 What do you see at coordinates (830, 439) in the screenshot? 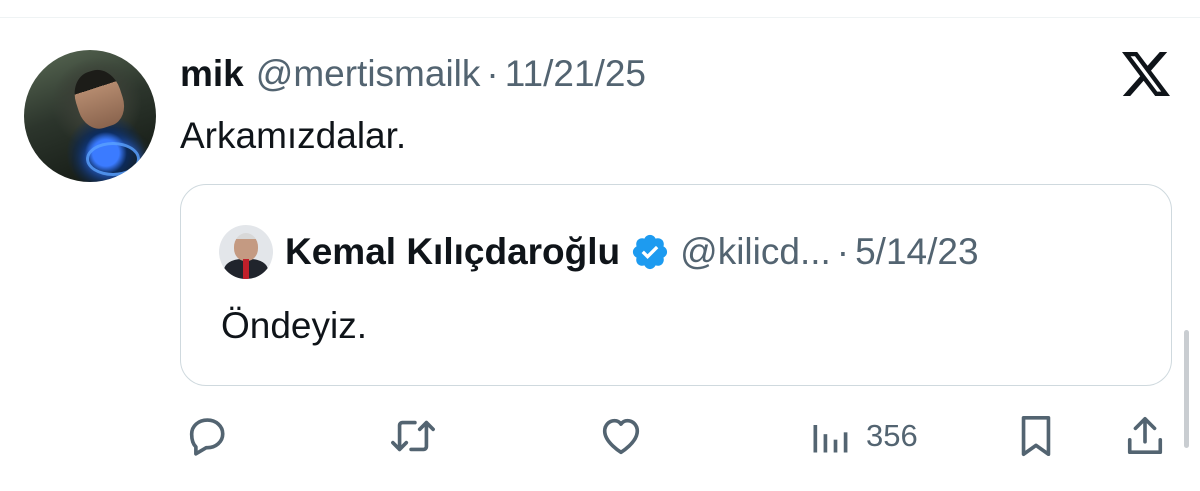
I see `views-icon` at bounding box center [830, 439].